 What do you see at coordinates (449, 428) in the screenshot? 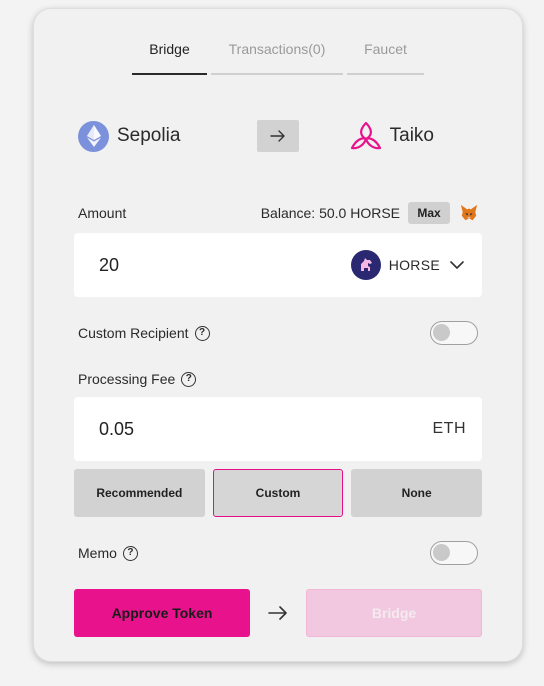
I see `fee-unit: ETH` at bounding box center [449, 428].